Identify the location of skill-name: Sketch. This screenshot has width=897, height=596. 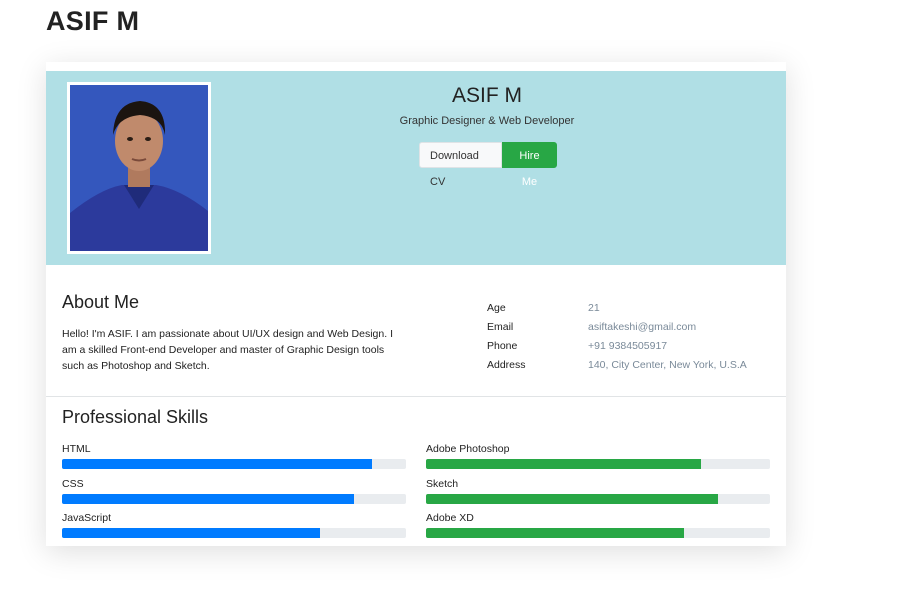
(442, 484).